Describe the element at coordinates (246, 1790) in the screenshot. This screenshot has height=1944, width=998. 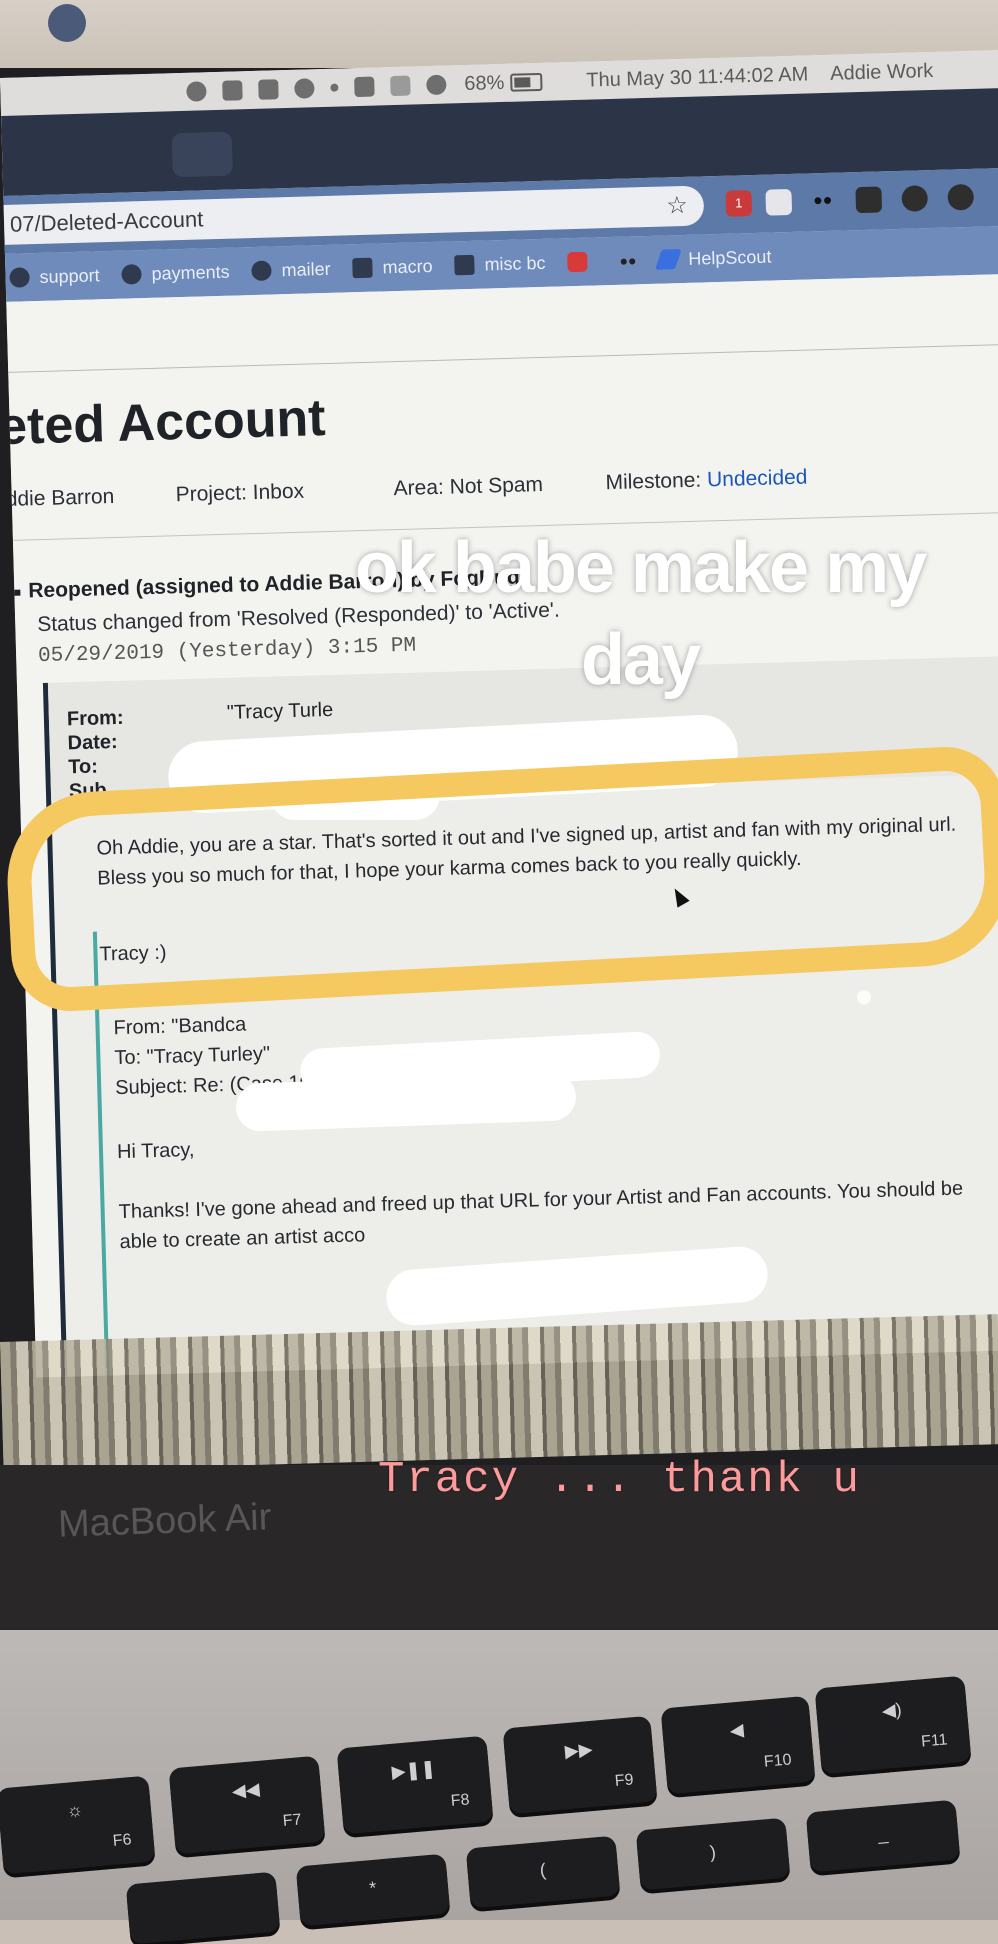
I see `rewind-icon: ◀◀` at that location.